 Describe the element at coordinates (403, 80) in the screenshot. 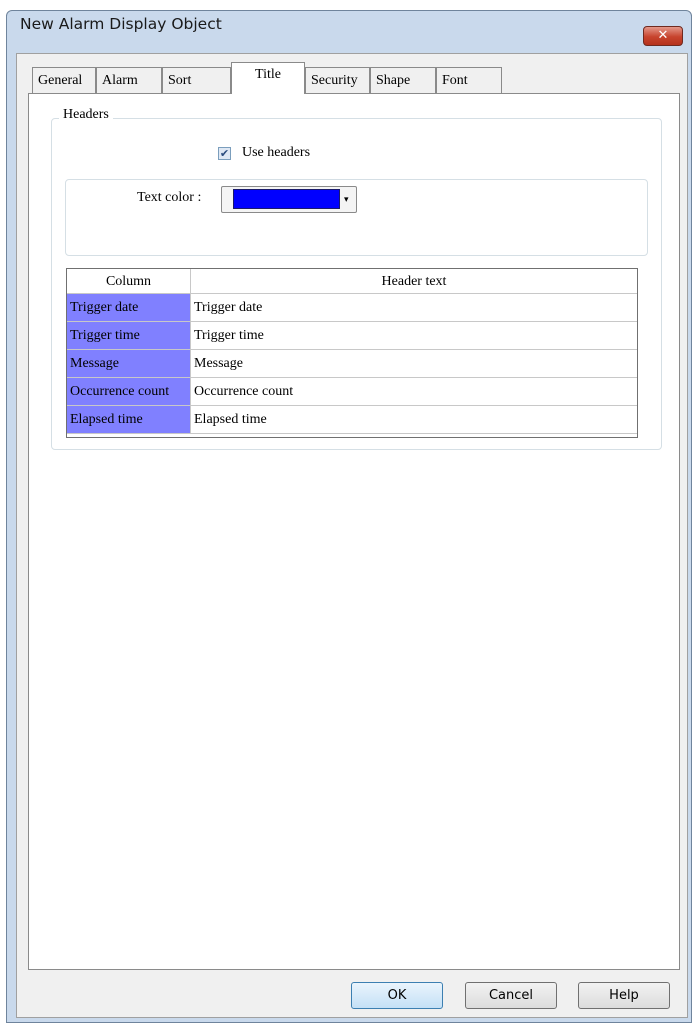

I see `tab-shape: Shape` at that location.